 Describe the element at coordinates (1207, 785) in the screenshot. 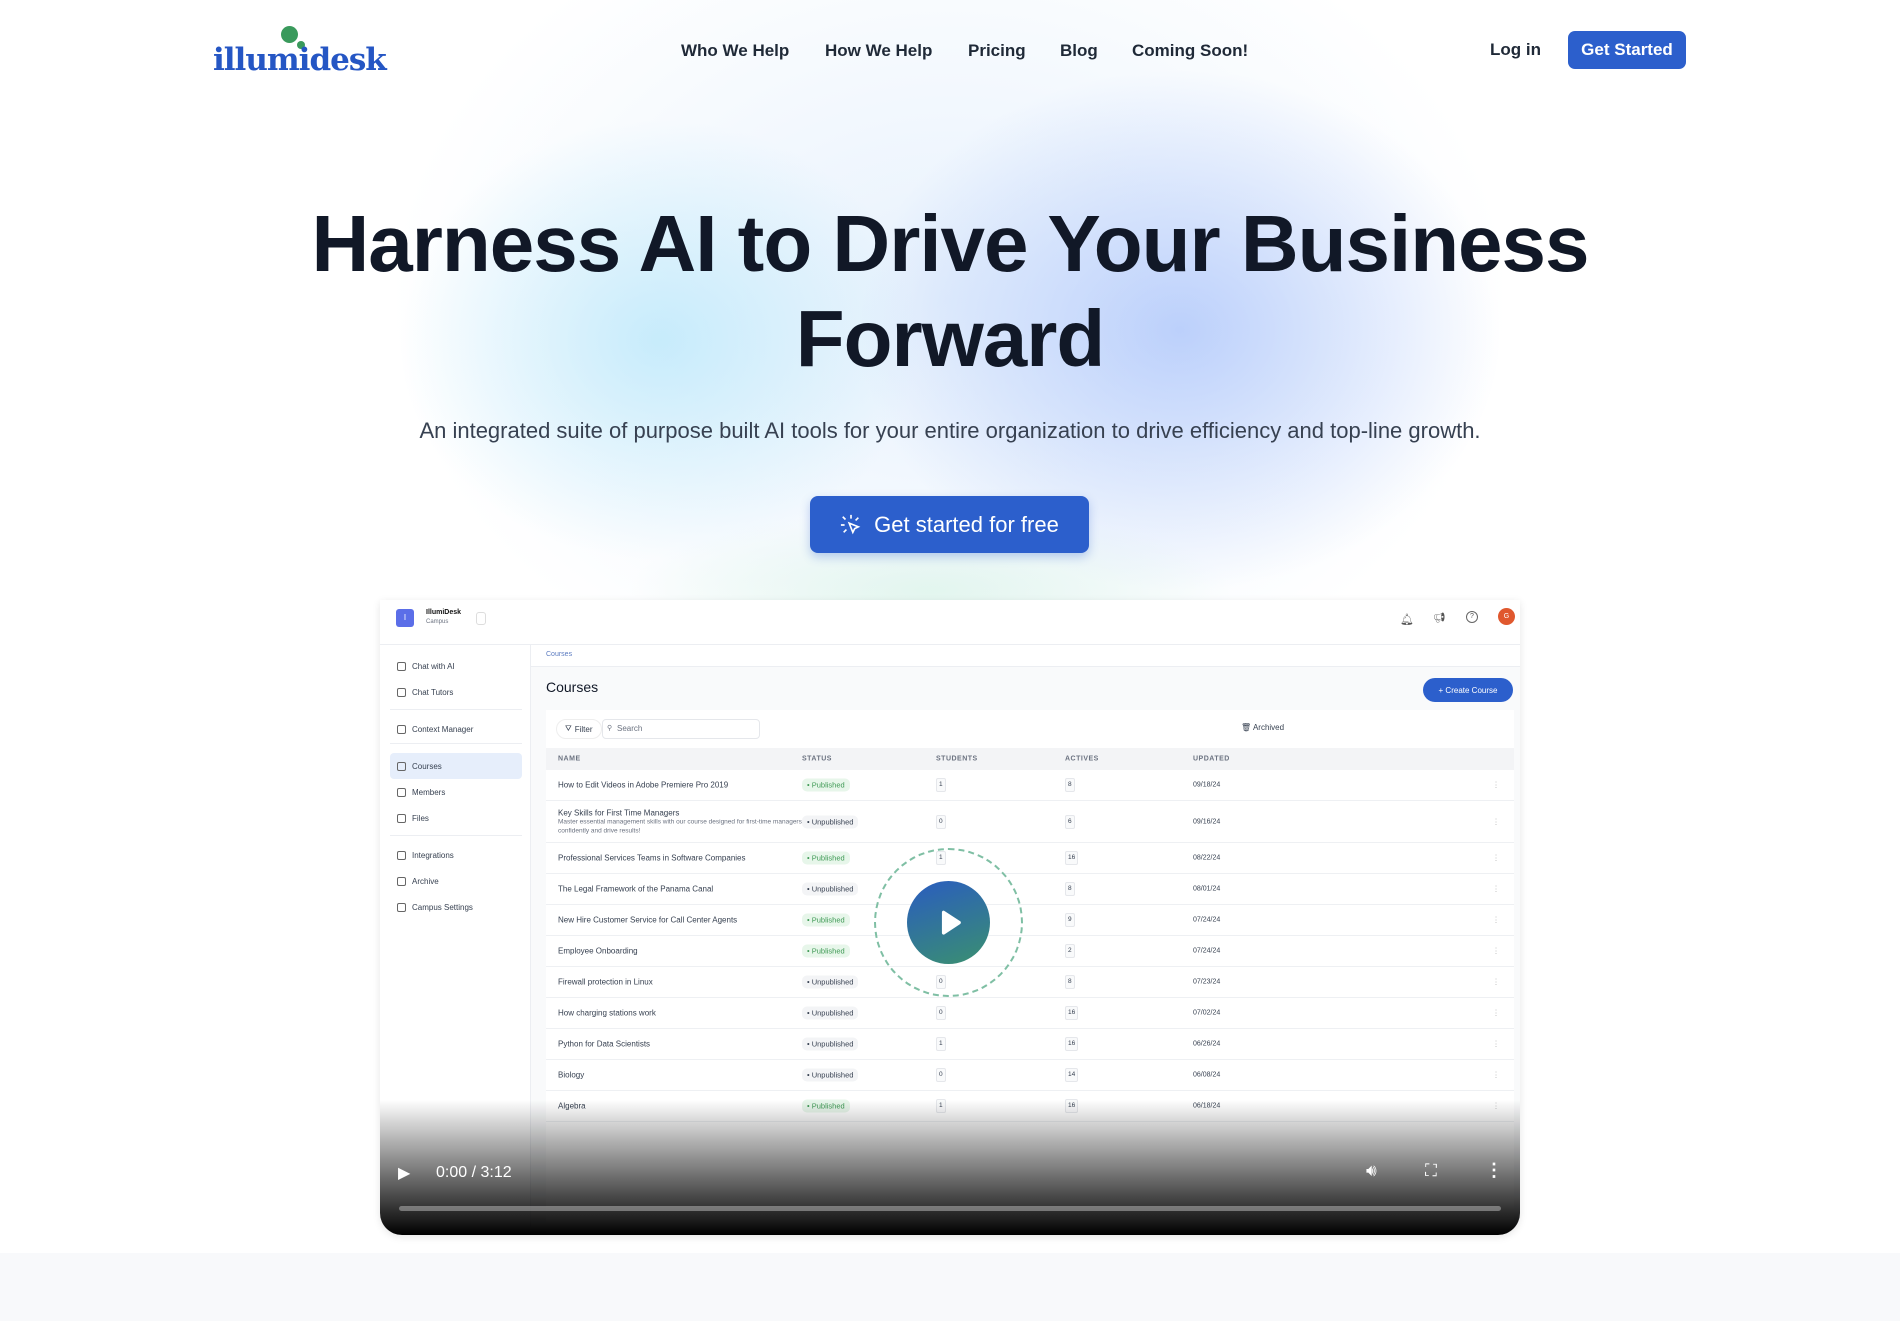

I see `updated-date: 09/18/24` at that location.